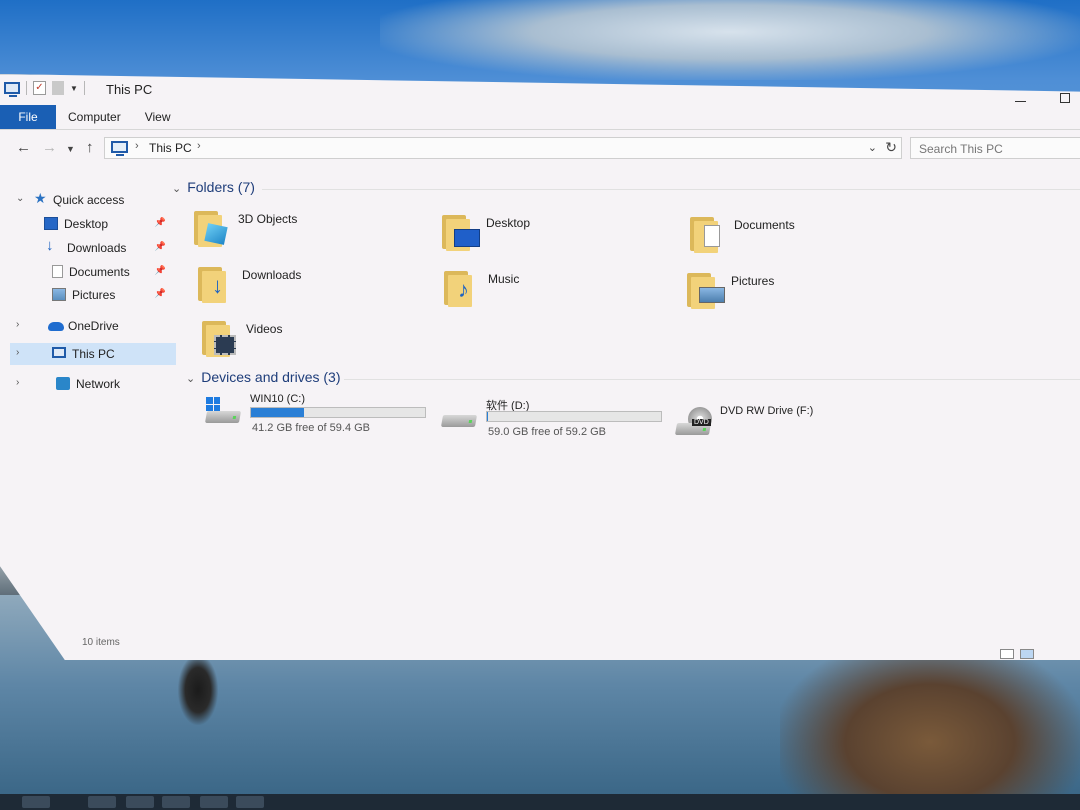  Describe the element at coordinates (552, 237) in the screenshot. I see `folder-item: Desktop` at that location.